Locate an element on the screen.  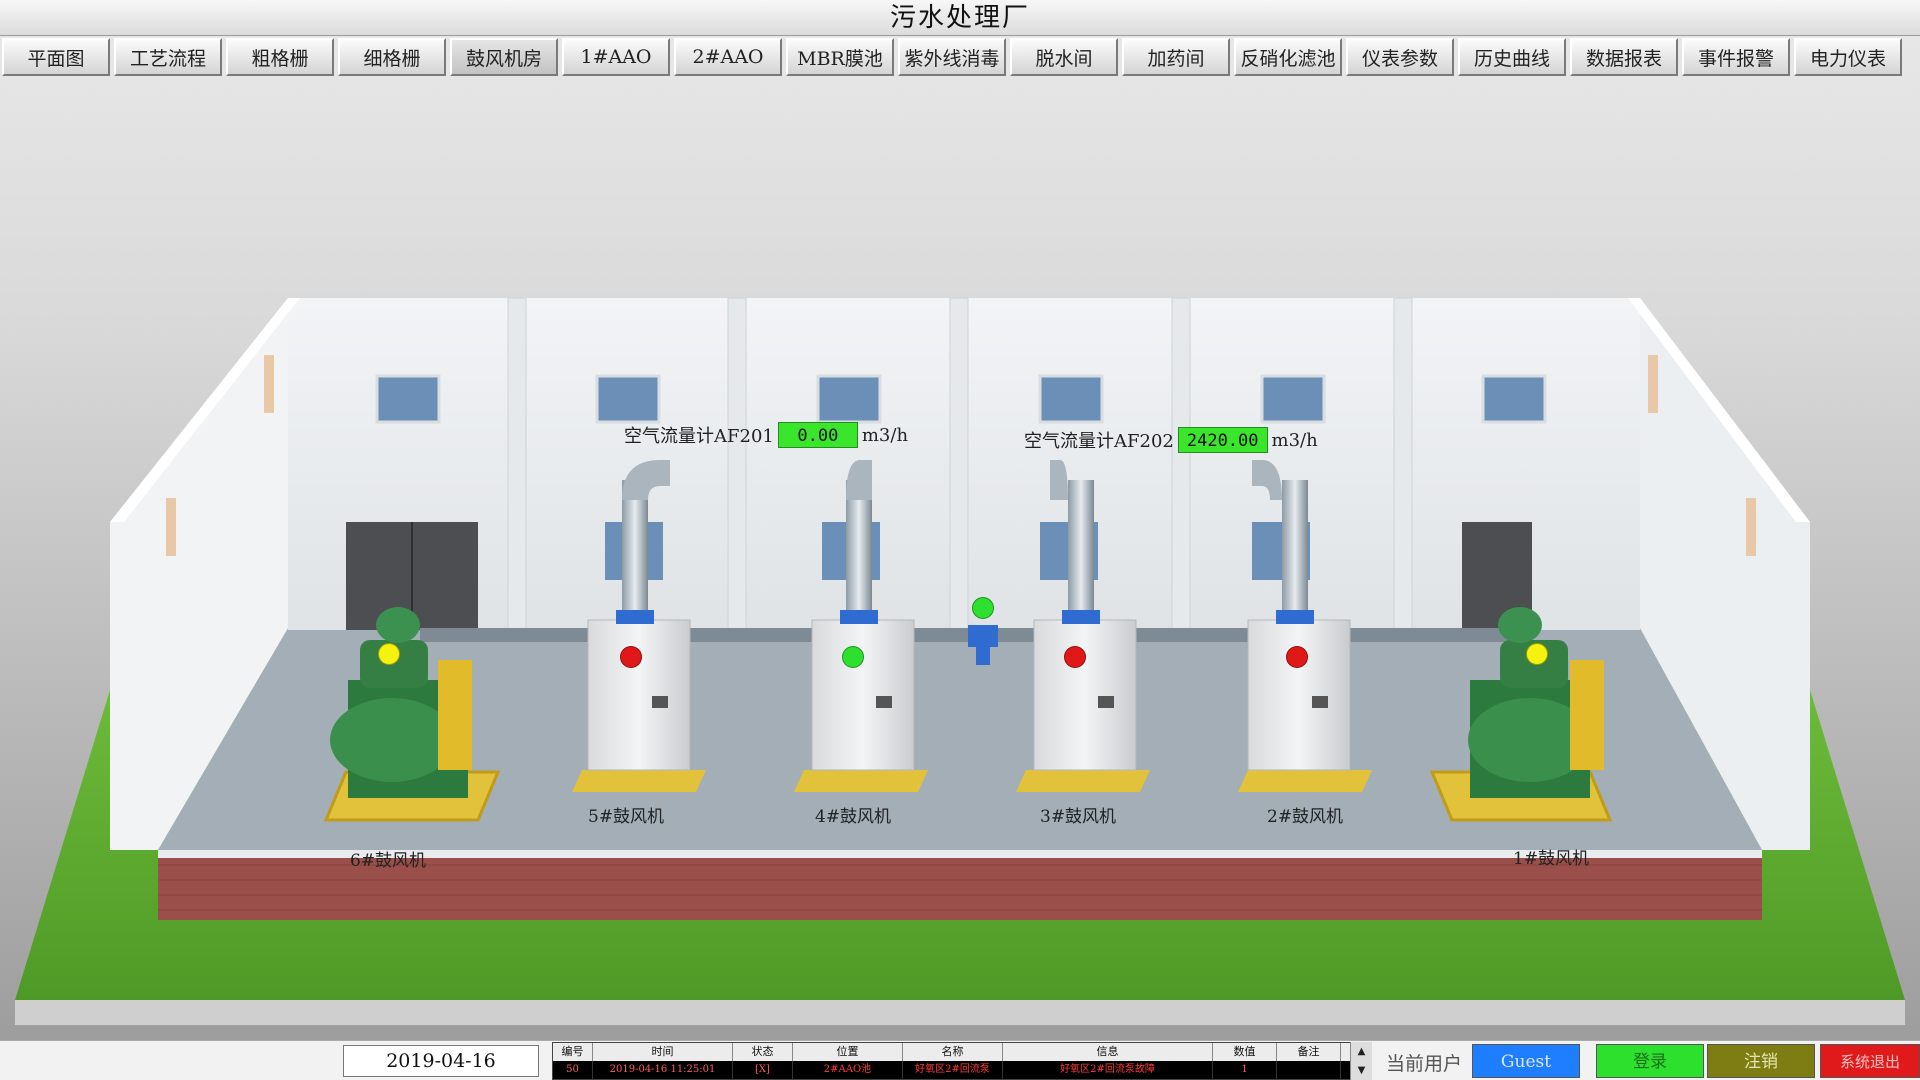
user-badge: Guest is located at coordinates (1526, 1061).